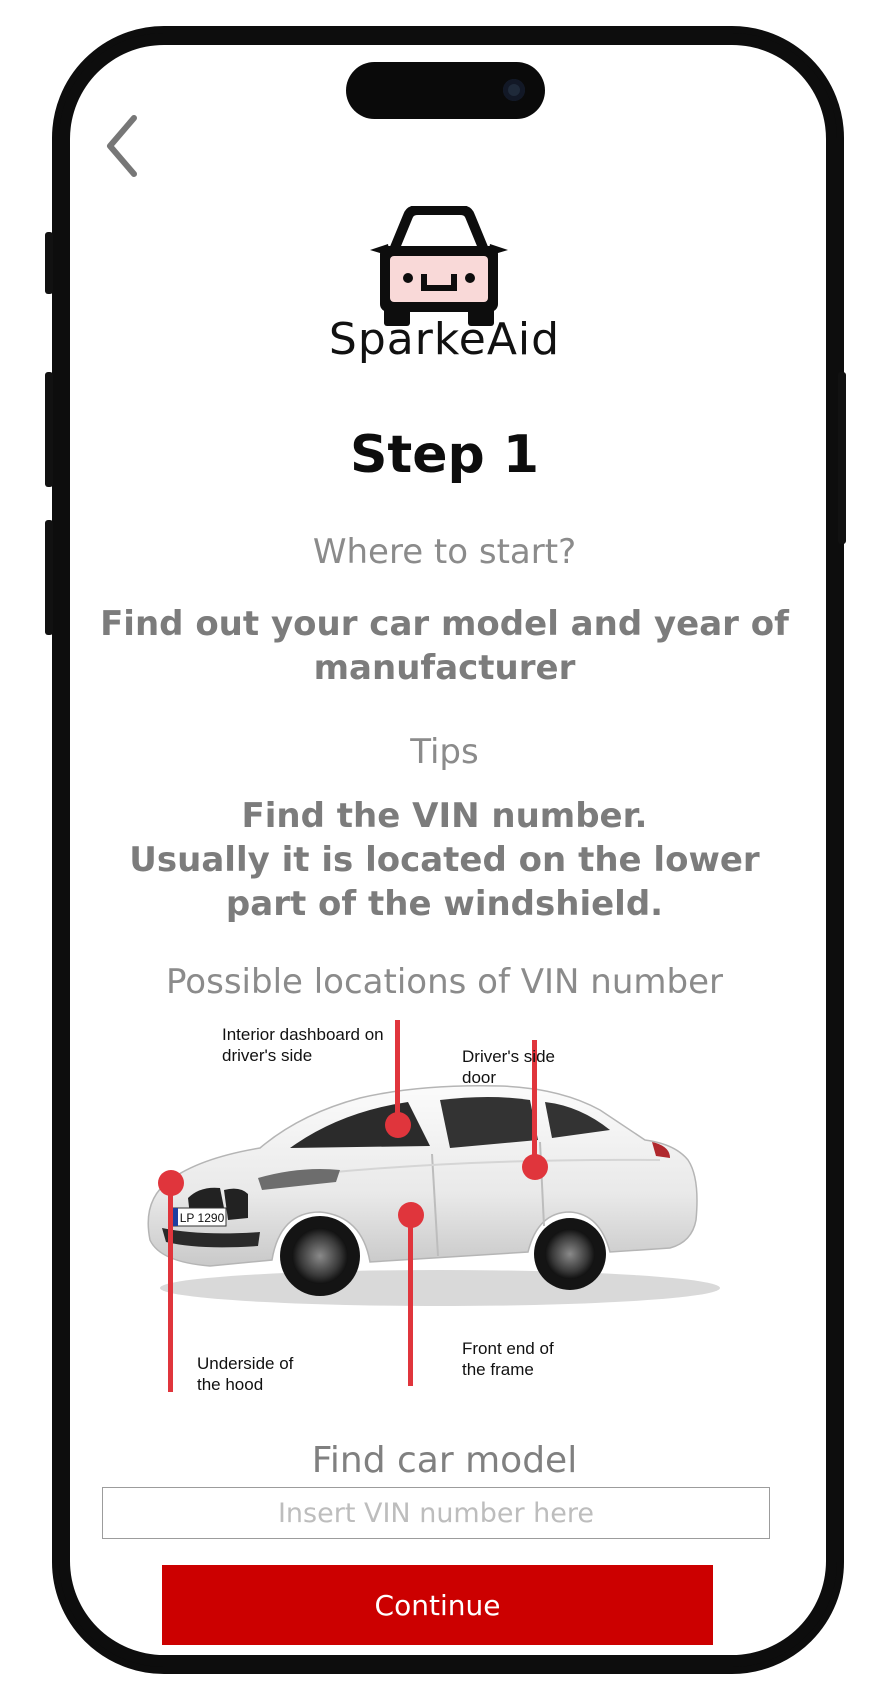  What do you see at coordinates (444, 752) in the screenshot?
I see `tips-heading: Tips` at bounding box center [444, 752].